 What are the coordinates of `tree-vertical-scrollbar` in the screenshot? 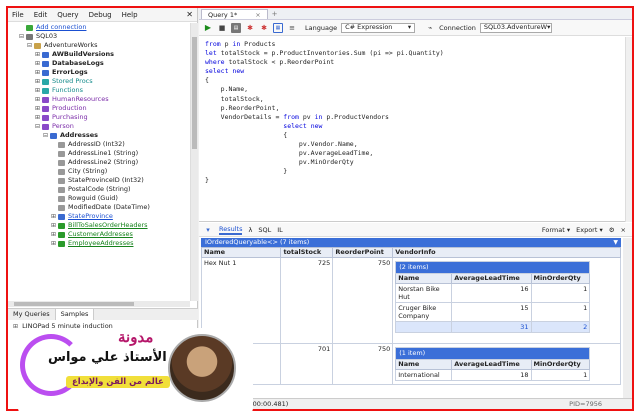 It's located at (194, 162).